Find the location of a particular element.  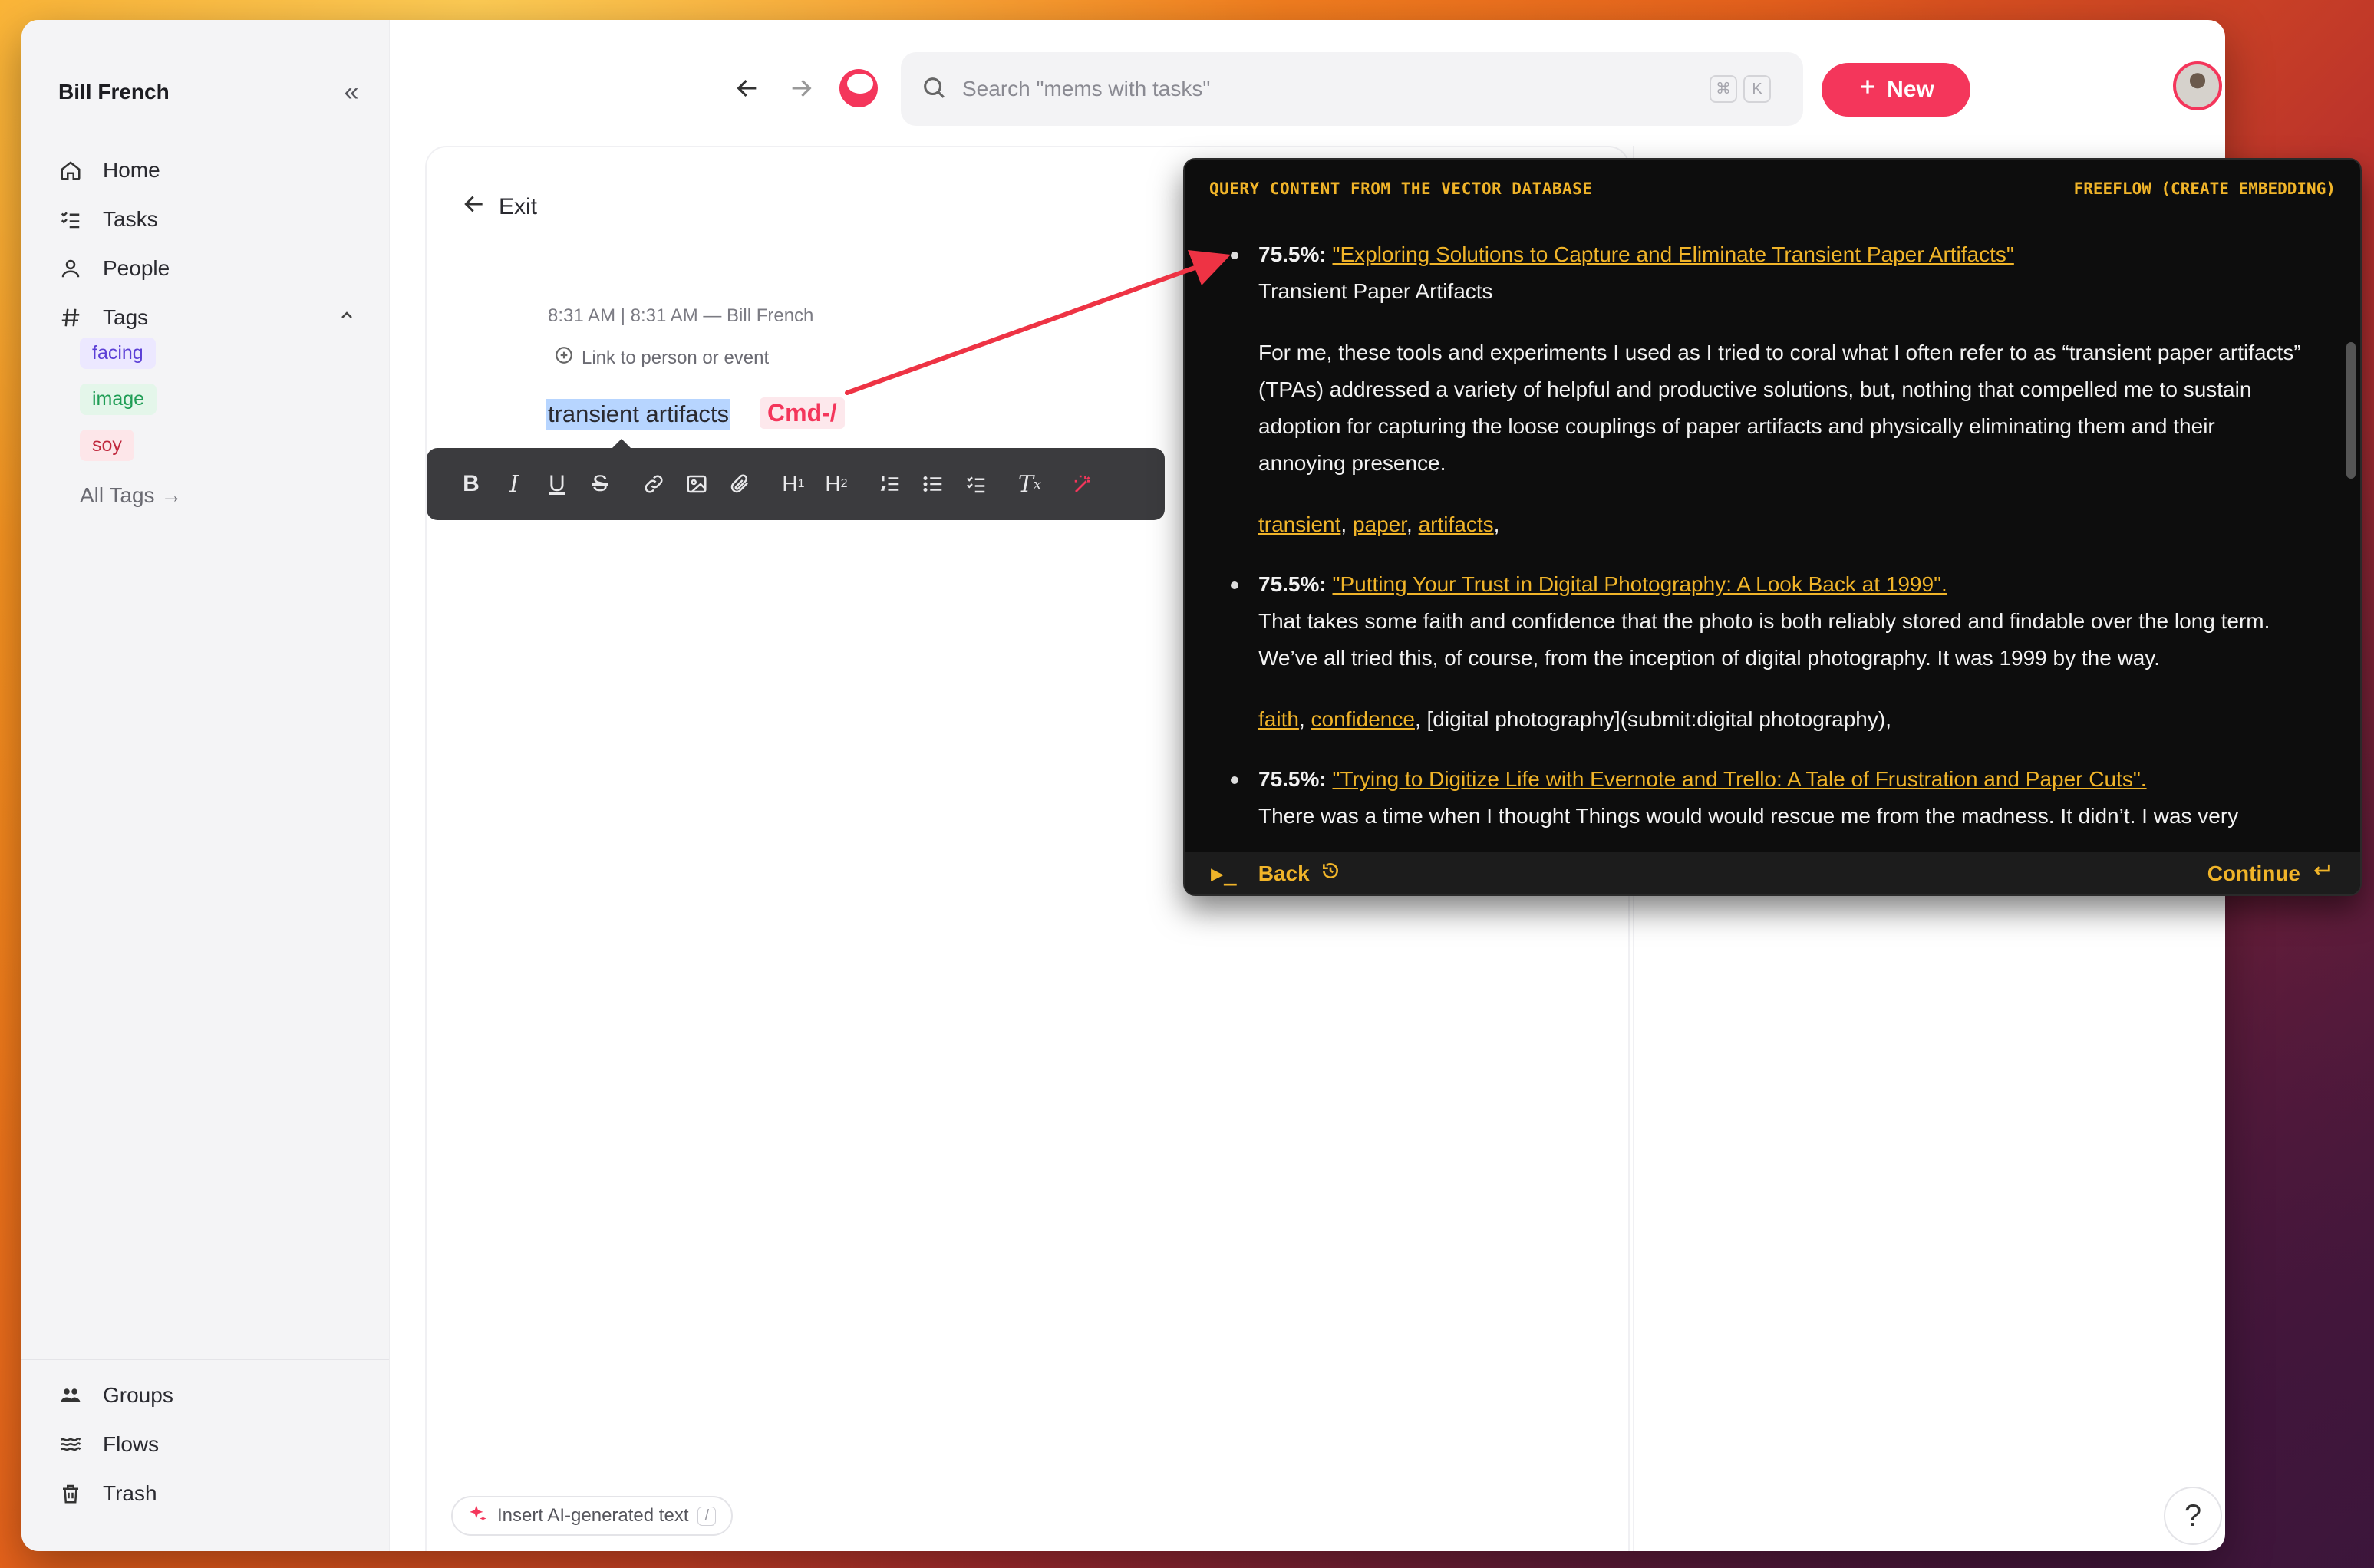

tasks-icon is located at coordinates (70, 219).